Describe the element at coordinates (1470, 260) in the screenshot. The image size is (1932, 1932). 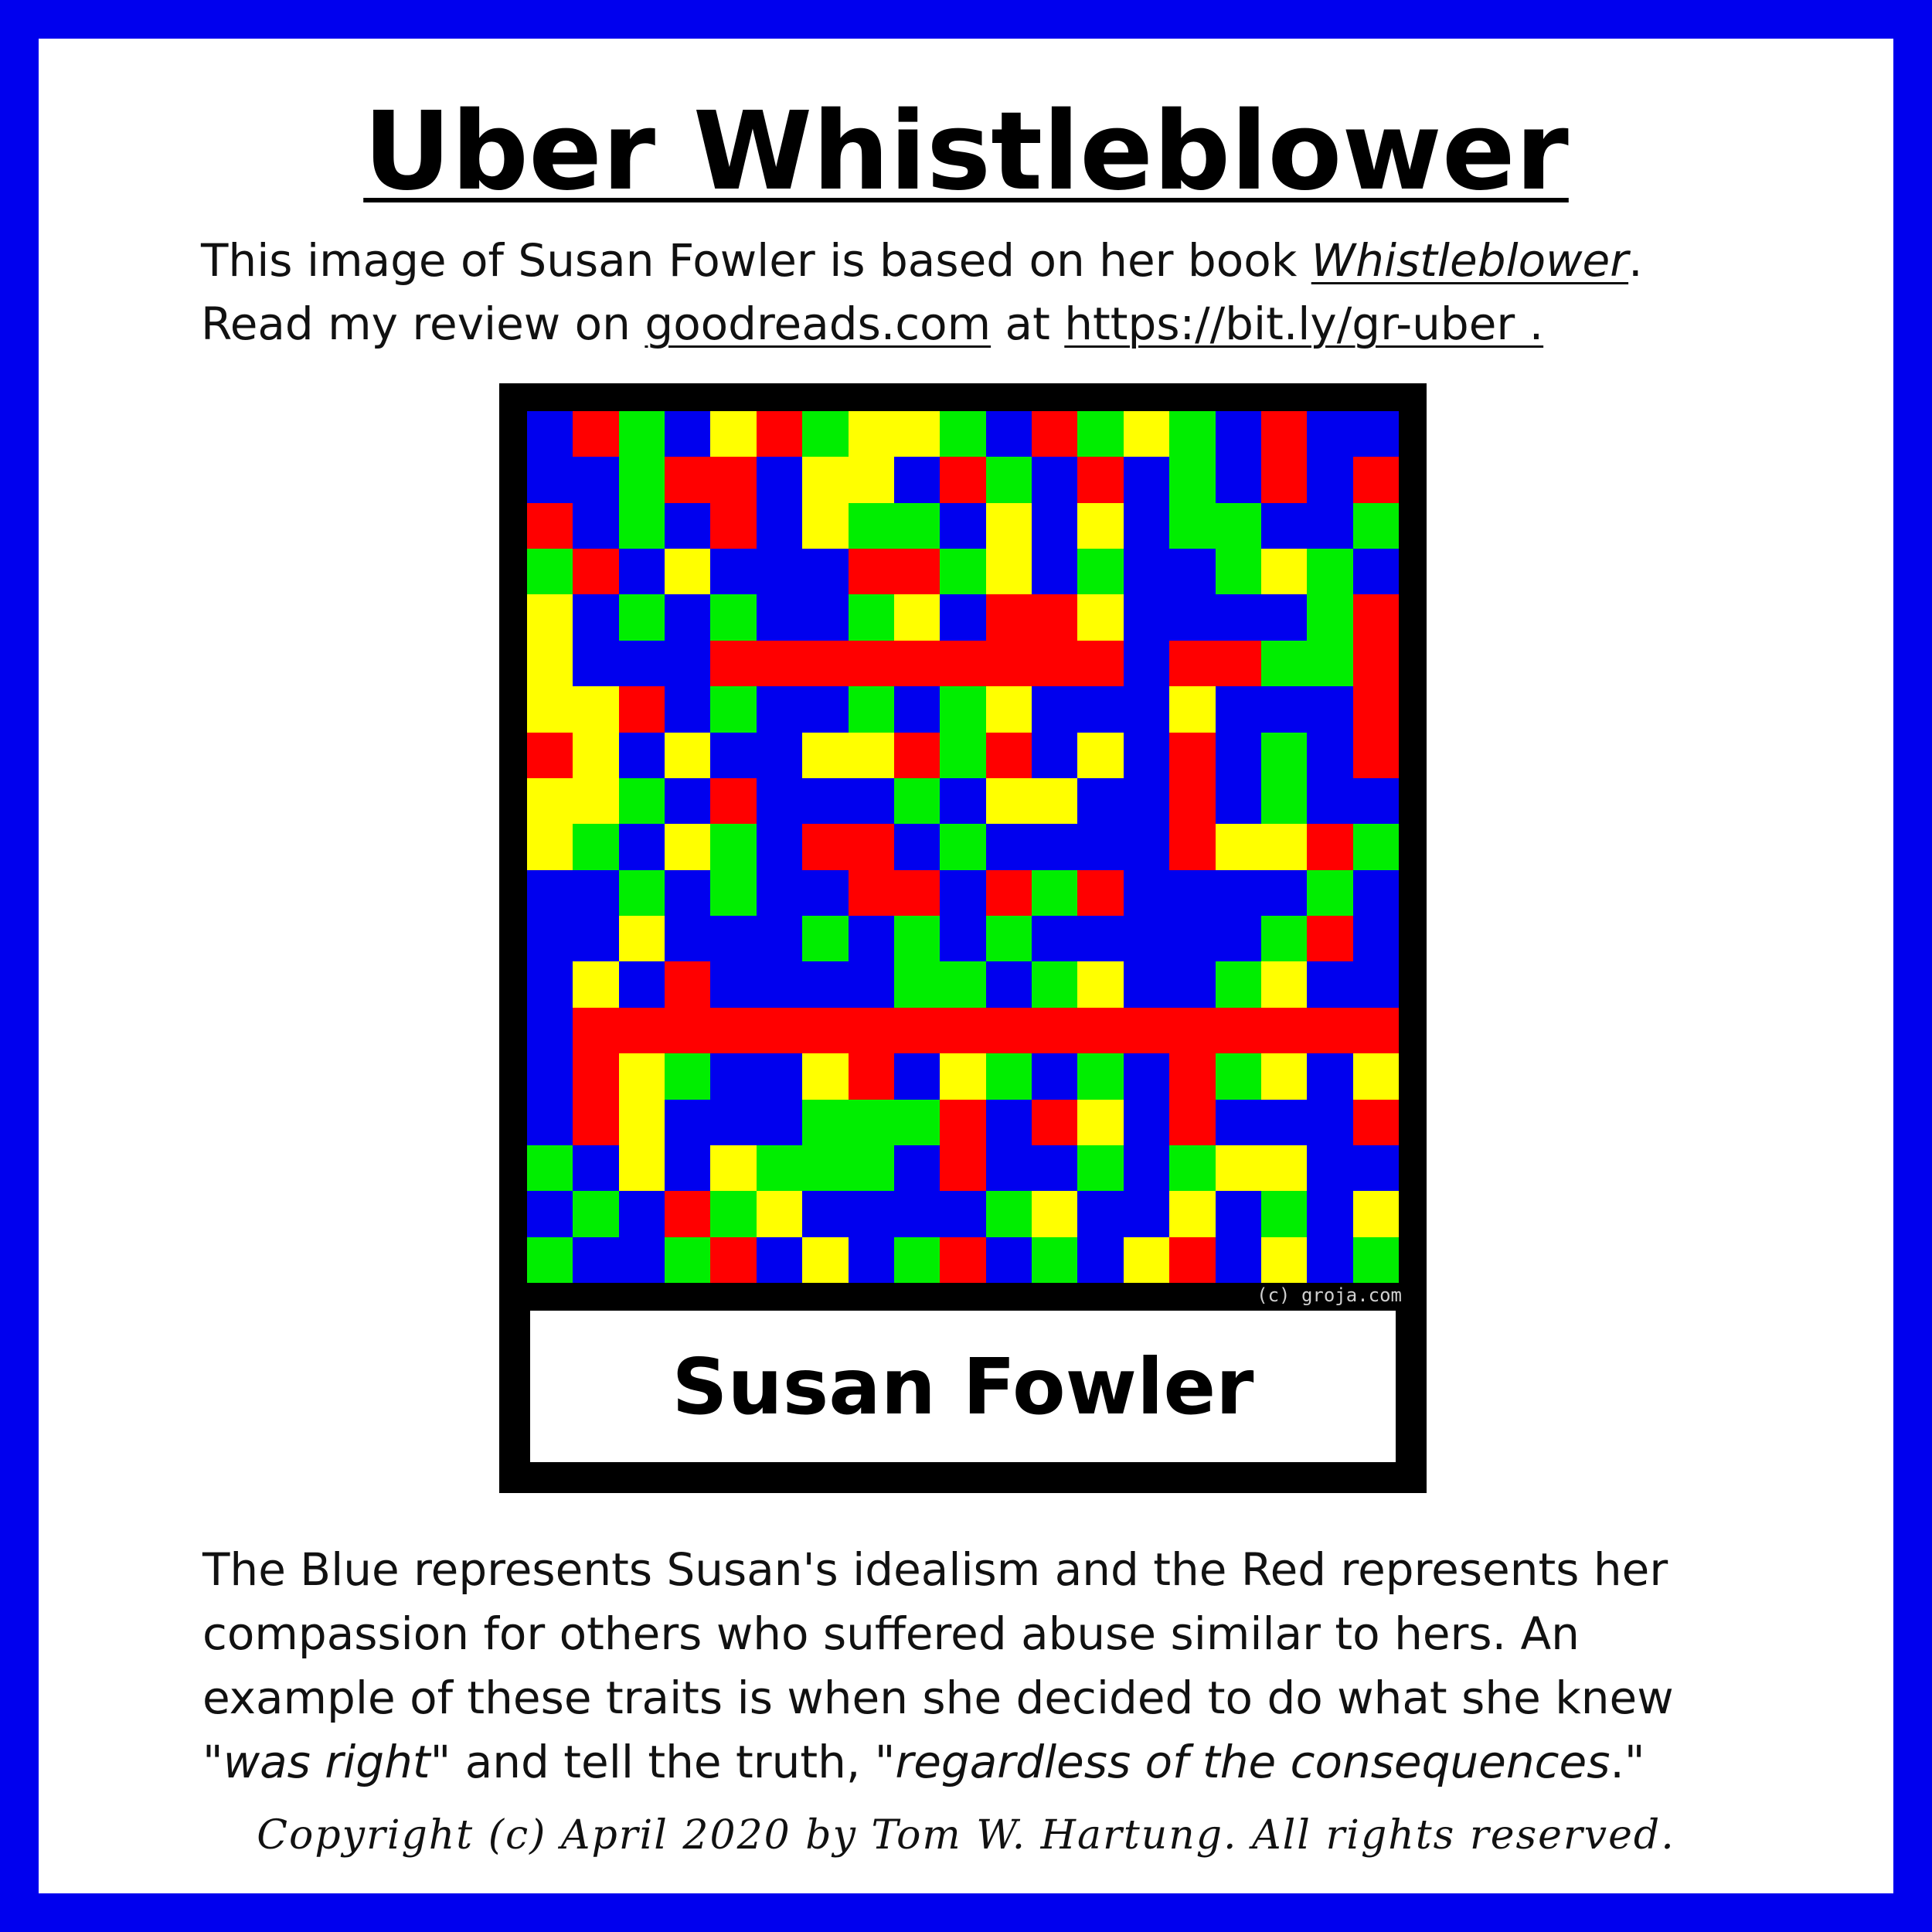
I see `book-title: Whistleblower` at that location.